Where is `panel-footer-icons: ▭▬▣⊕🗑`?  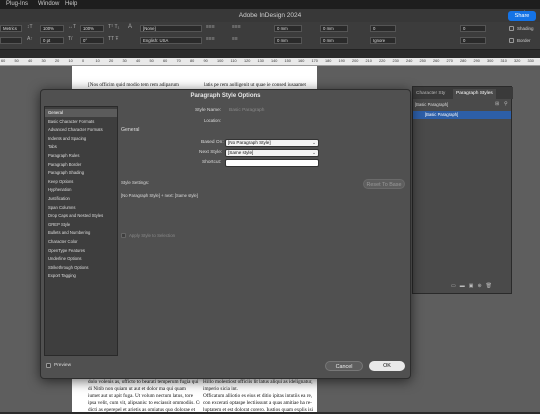 panel-footer-icons: ▭▬▣⊕🗑 is located at coordinates (473, 286).